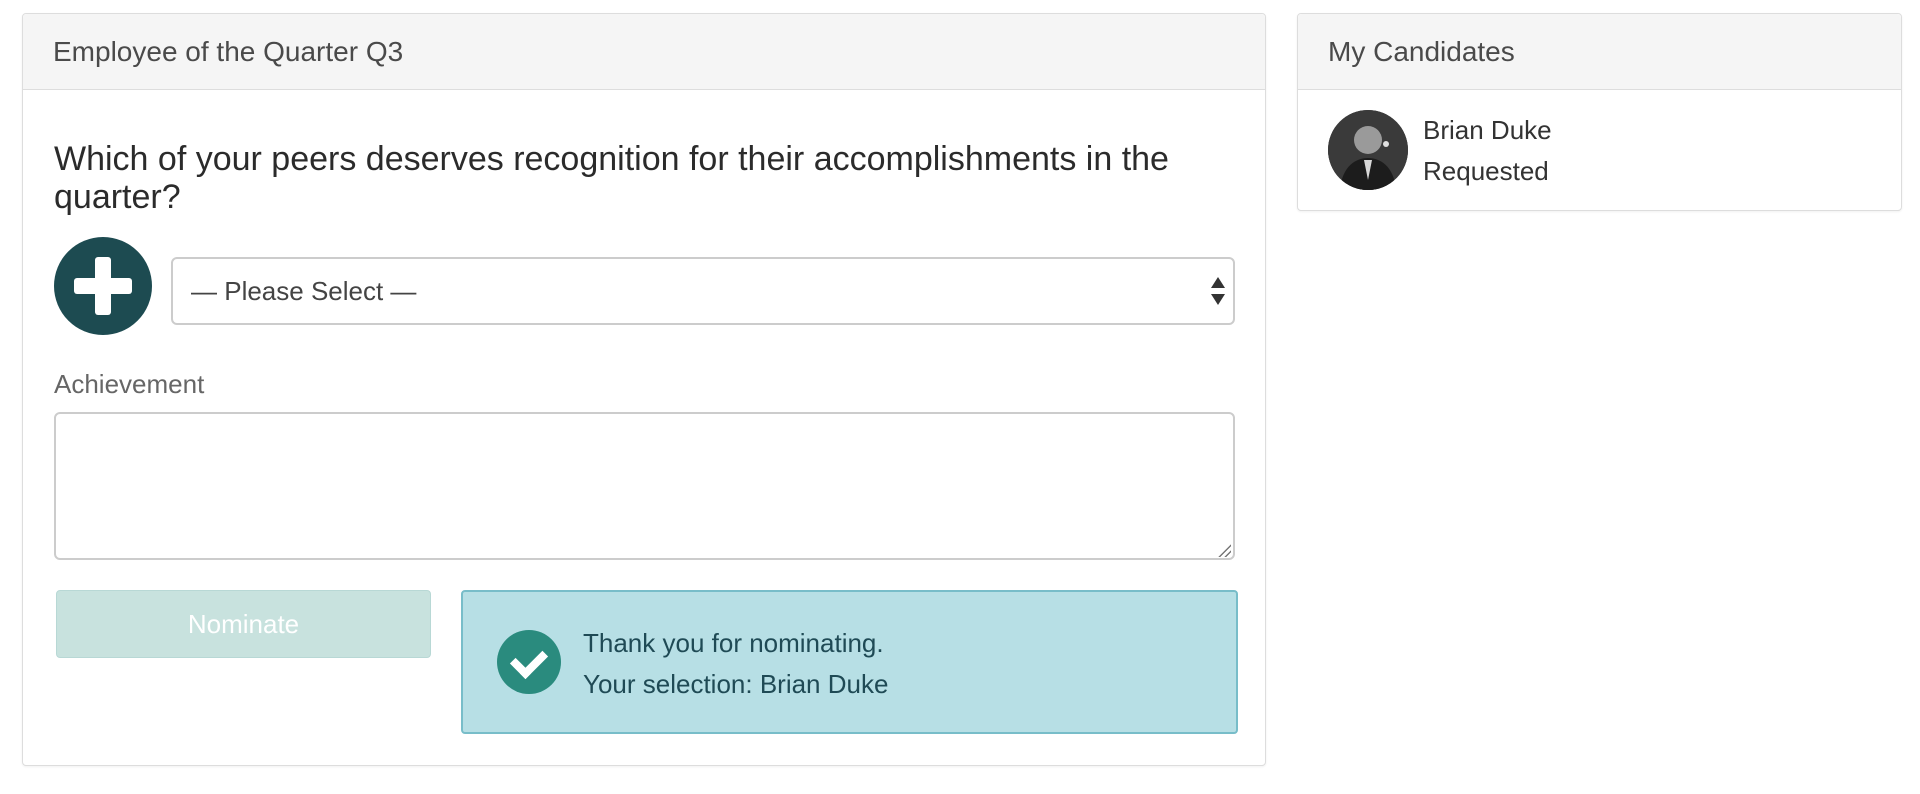  I want to click on peer-select-value: — Please Select —, so click(304, 290).